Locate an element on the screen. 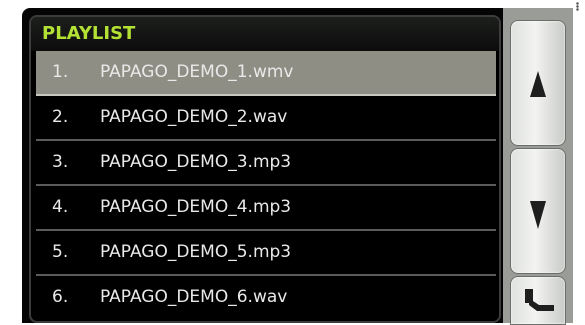  control-sidebar is located at coordinates (538, 166).